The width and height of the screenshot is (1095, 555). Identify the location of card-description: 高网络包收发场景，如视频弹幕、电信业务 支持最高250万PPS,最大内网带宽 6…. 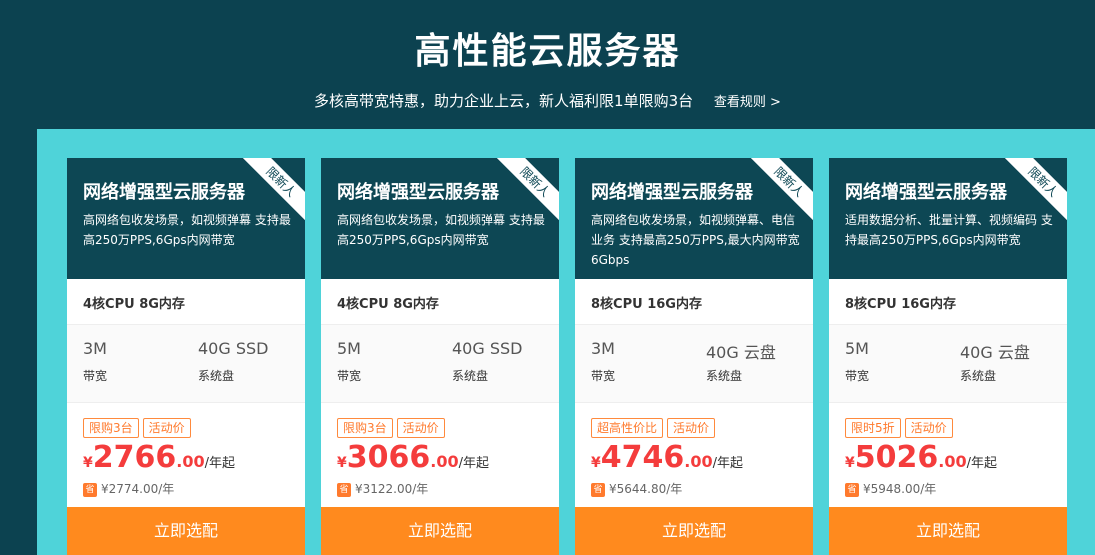
(695, 240).